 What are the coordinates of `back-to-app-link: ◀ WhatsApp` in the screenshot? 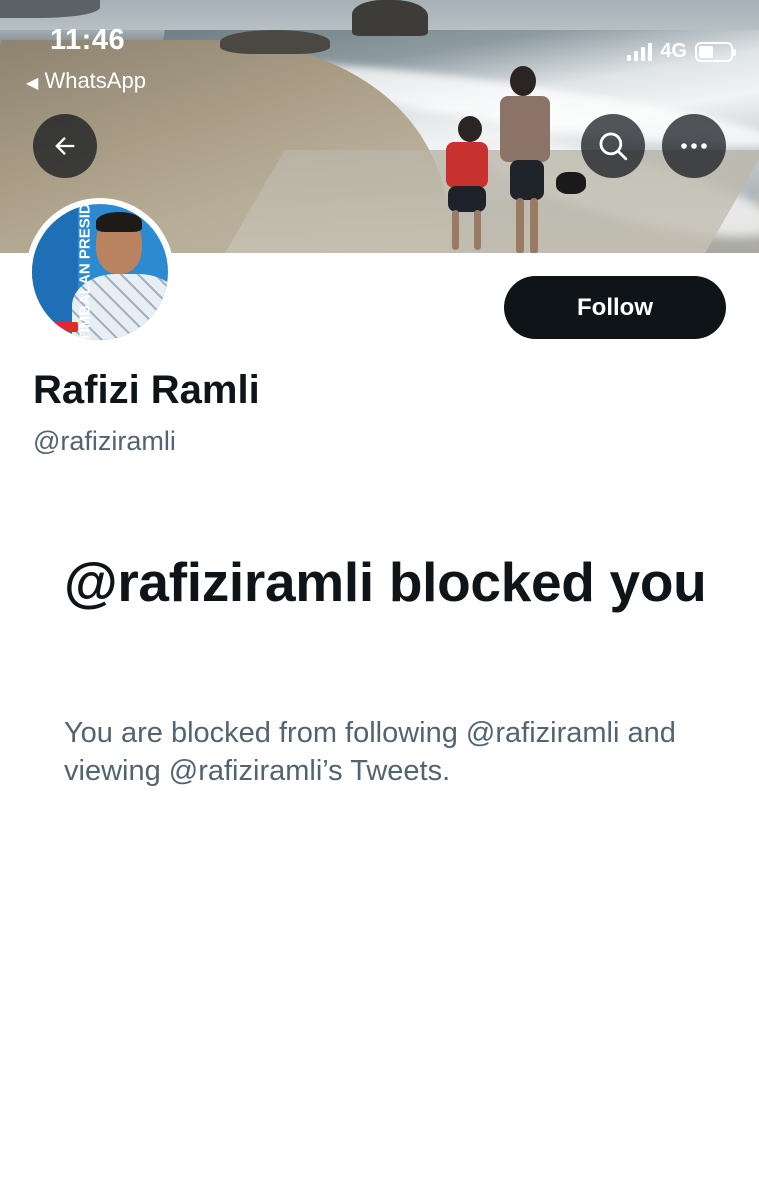 It's located at (86, 81).